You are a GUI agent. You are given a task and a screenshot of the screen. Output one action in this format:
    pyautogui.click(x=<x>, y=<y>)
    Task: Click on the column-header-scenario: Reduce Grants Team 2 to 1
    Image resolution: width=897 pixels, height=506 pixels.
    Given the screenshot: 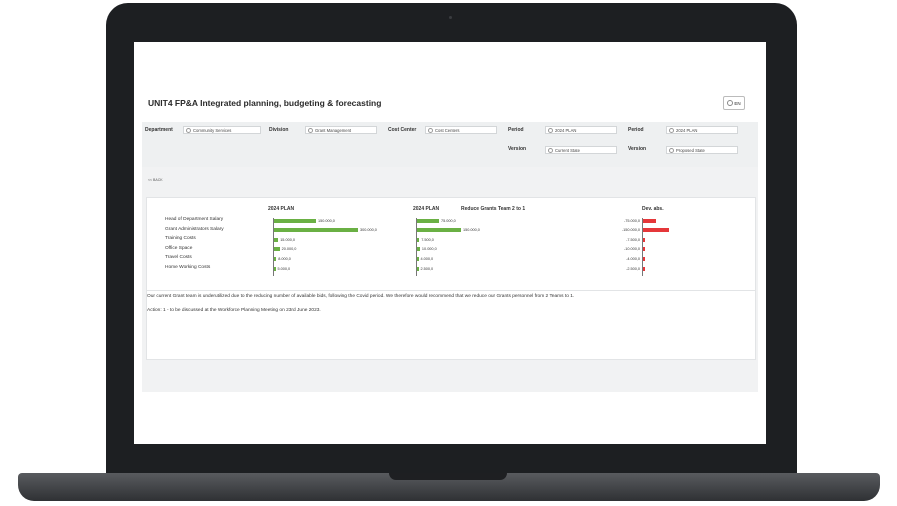 What is the action you would take?
    pyautogui.click(x=493, y=209)
    